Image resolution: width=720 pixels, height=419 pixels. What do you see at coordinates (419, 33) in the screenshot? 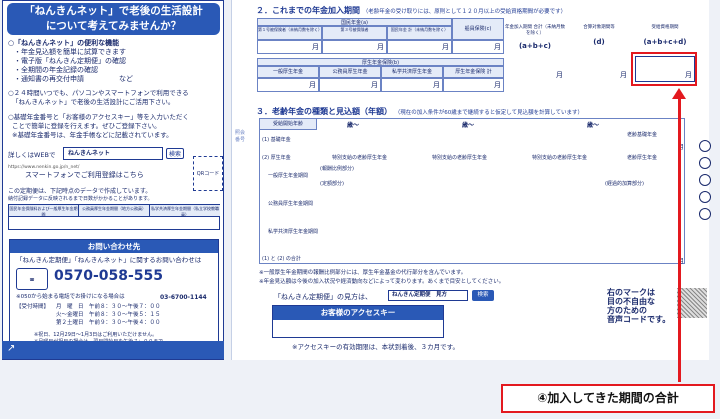
I see `col-header: 国民年金 計（未納月数を除く）` at bounding box center [419, 33].